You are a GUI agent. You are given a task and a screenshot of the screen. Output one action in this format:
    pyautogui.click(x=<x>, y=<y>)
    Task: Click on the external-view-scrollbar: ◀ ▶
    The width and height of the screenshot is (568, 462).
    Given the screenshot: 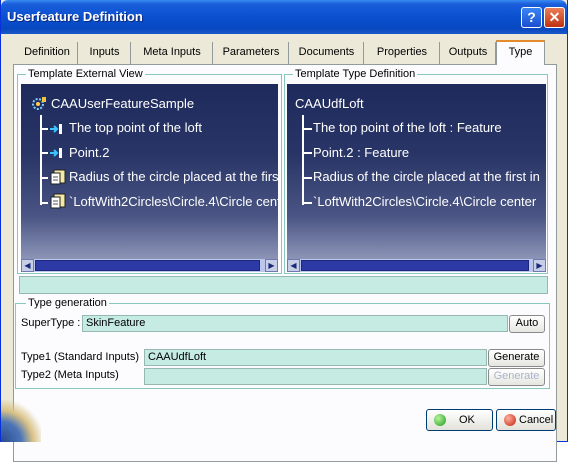 What is the action you would take?
    pyautogui.click(x=149, y=265)
    